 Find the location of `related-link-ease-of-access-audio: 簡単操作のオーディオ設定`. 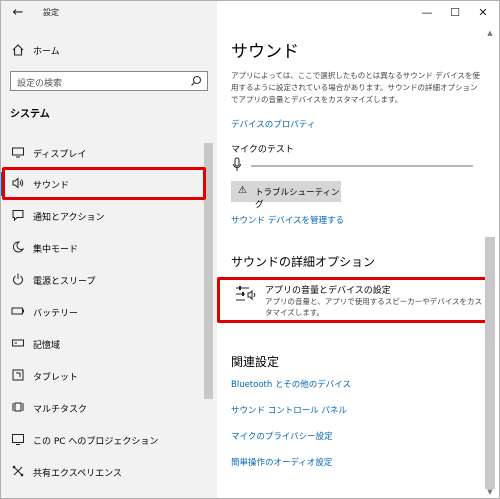

related-link-ease-of-access-audio: 簡単操作のオーディオ設定 is located at coordinates (281, 462).